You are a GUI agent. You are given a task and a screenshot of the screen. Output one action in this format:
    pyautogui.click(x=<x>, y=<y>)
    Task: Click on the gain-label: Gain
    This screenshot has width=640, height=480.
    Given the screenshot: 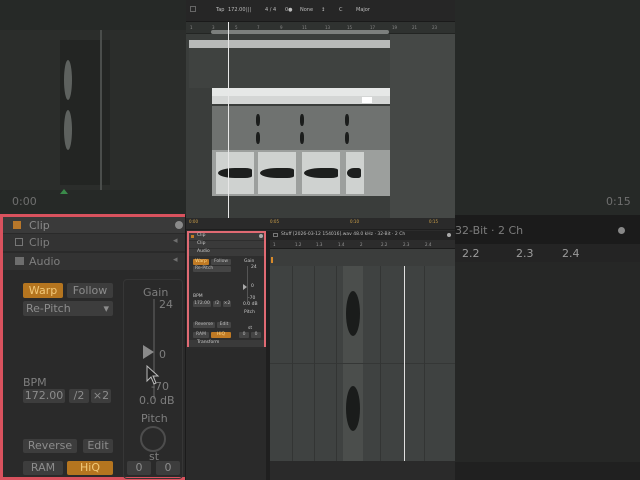 What is the action you would take?
    pyautogui.click(x=249, y=261)
    